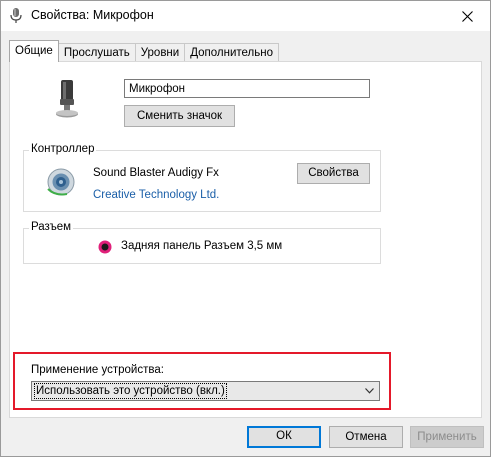 This screenshot has width=491, height=457. What do you see at coordinates (92, 15) in the screenshot?
I see `window-title: Свойства: Микрофон` at bounding box center [92, 15].